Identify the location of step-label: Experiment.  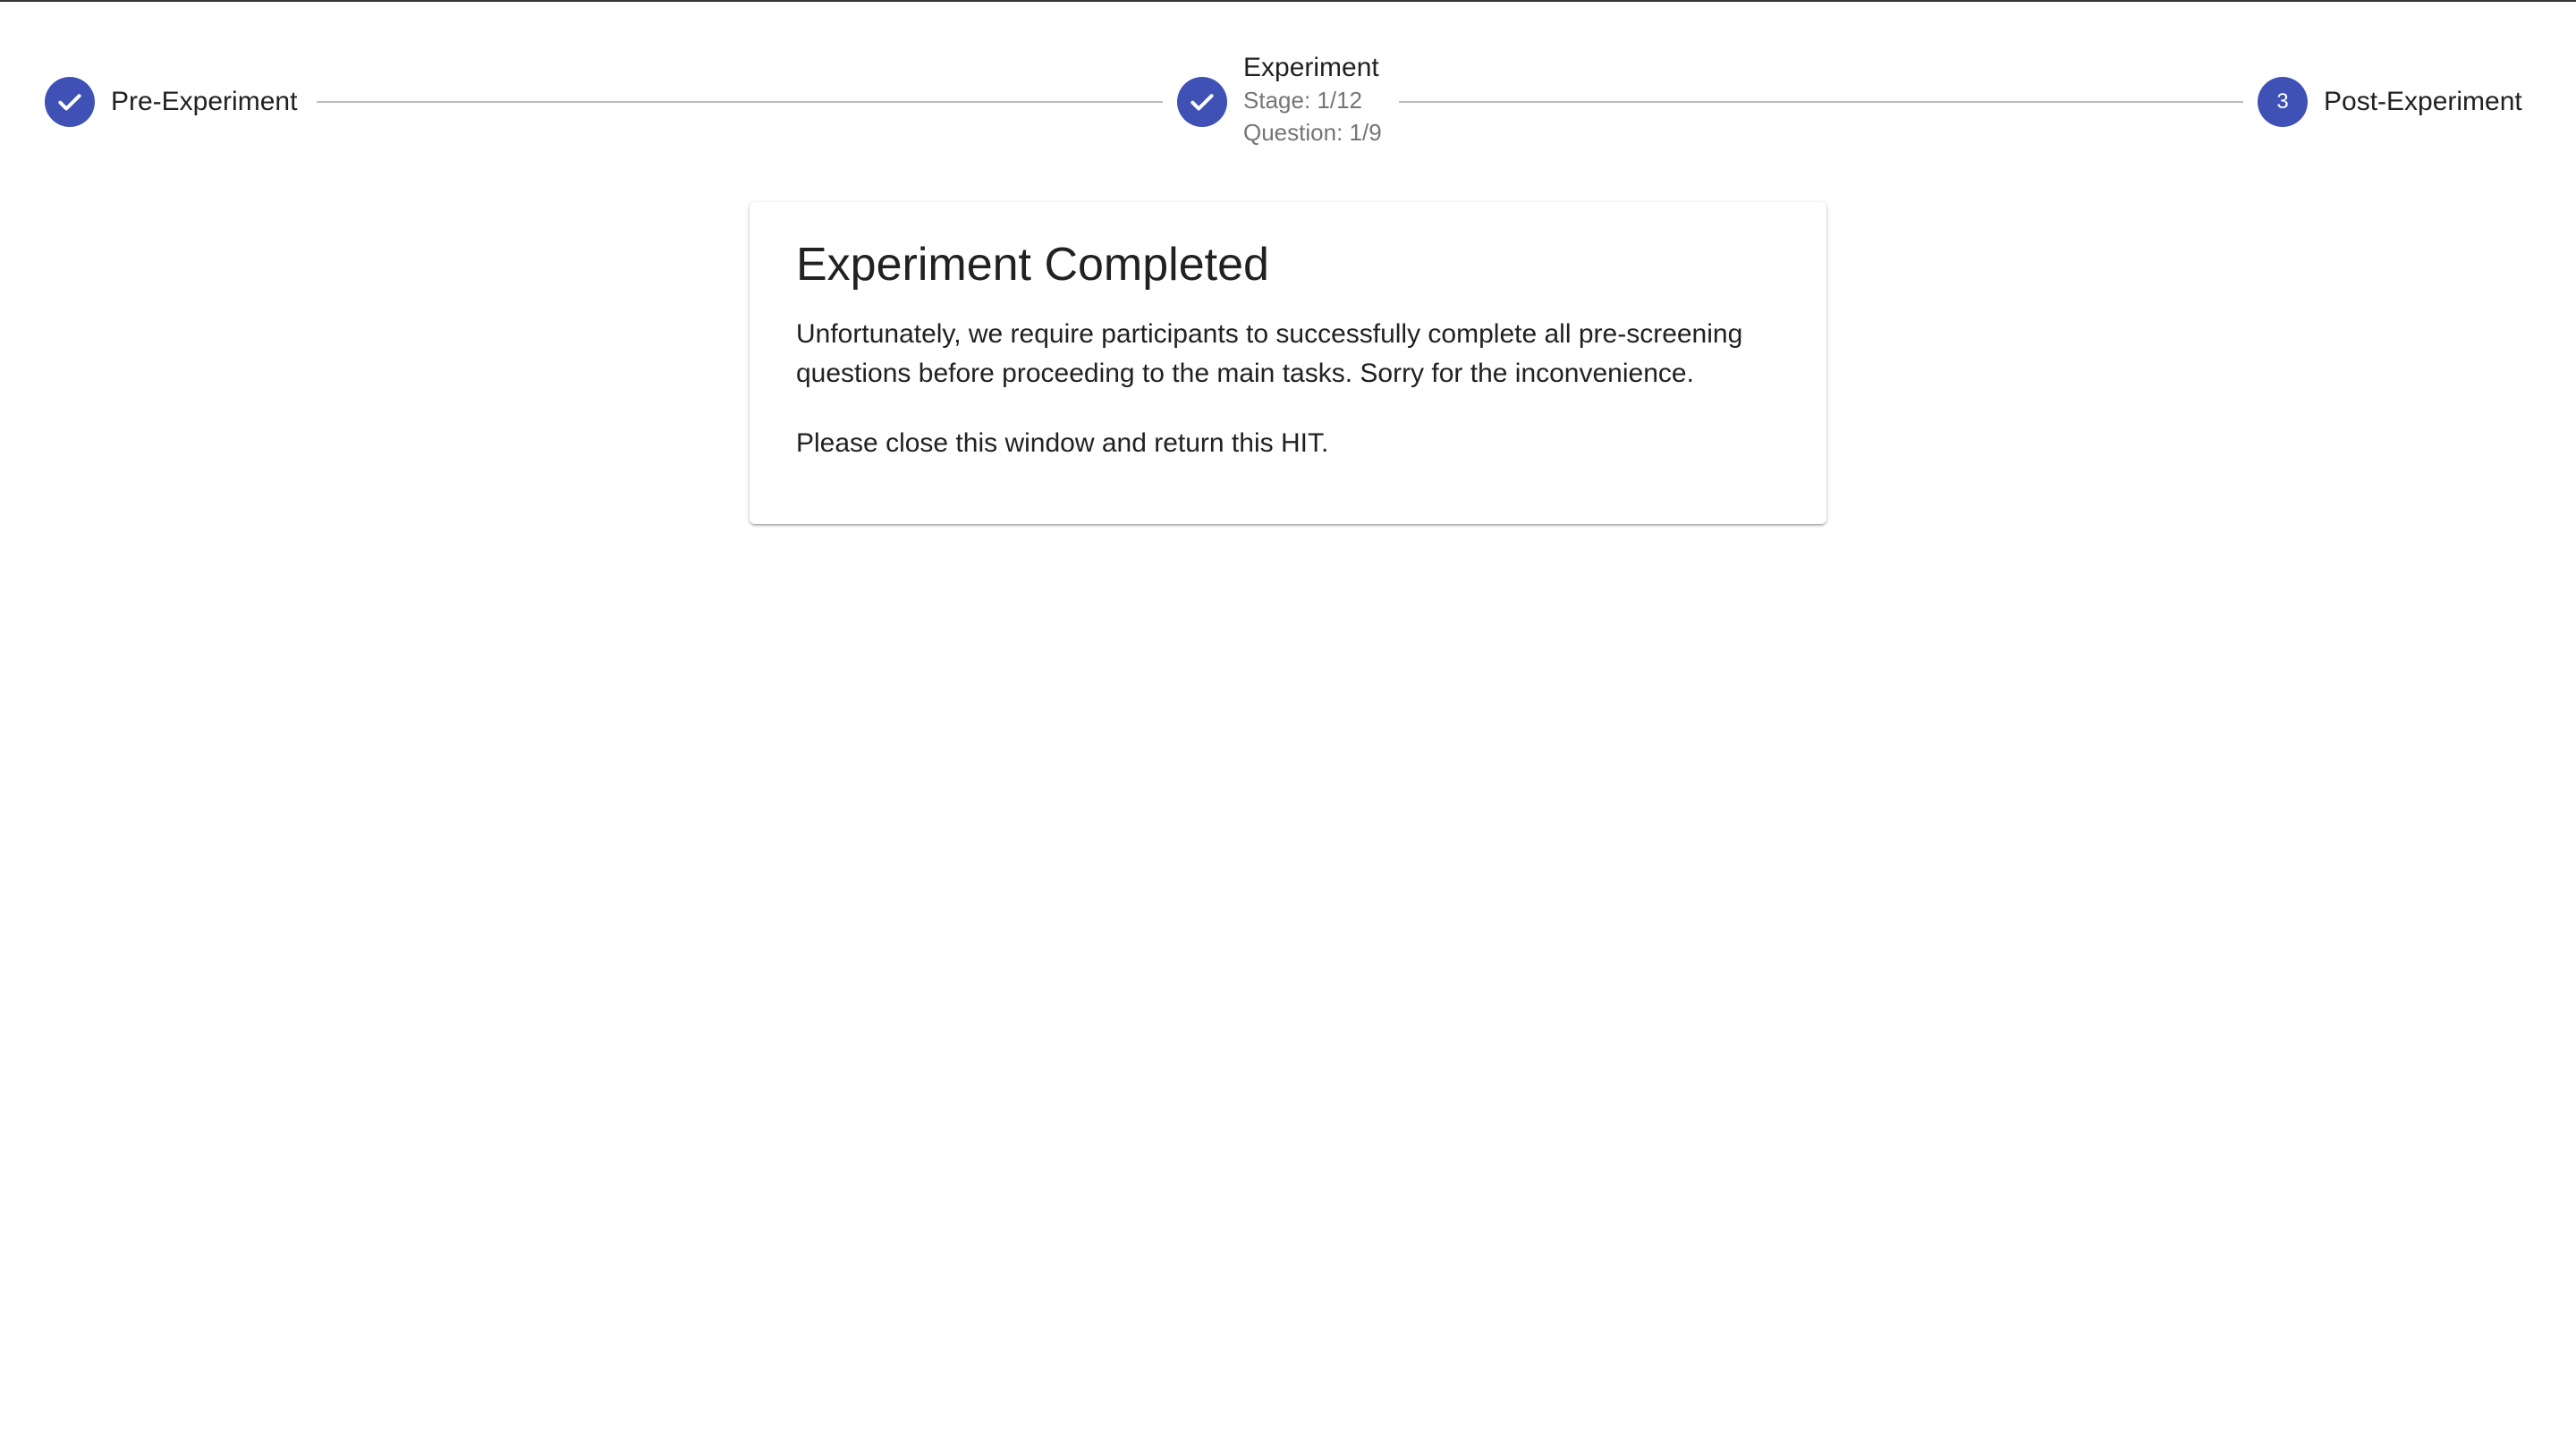
(1311, 67).